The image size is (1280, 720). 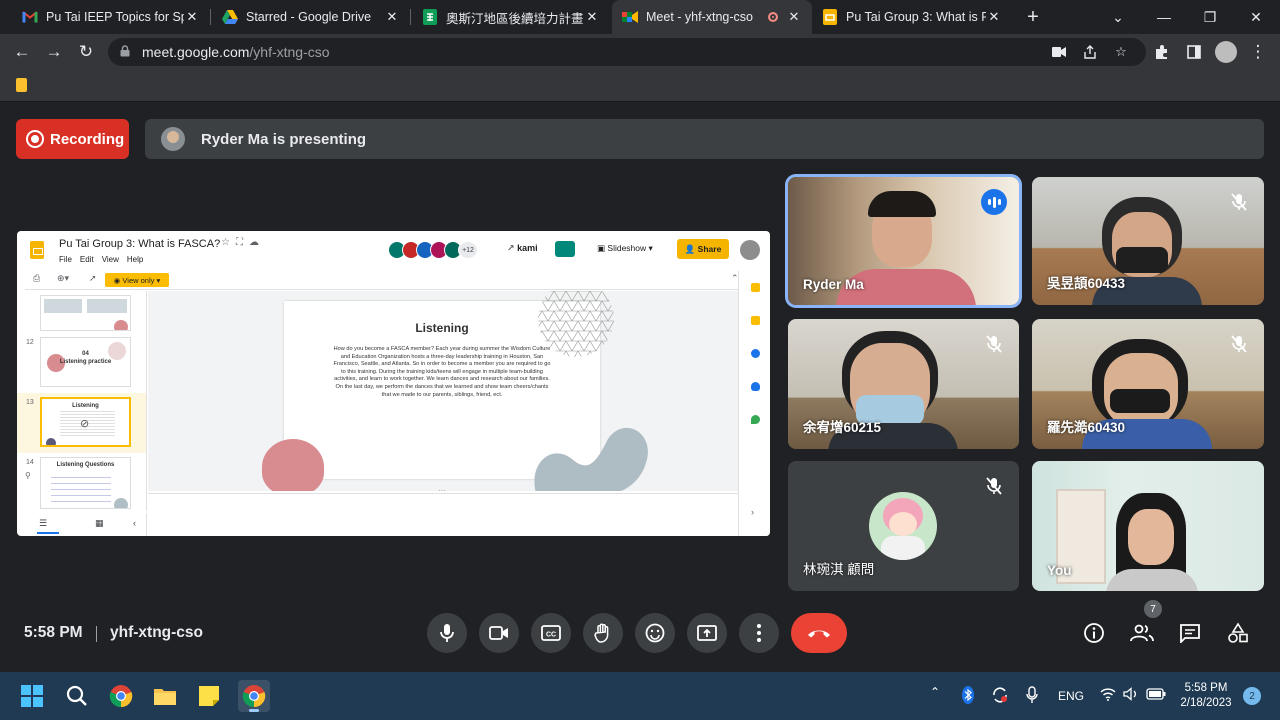 I want to click on contacts-icon, so click(x=755, y=386).